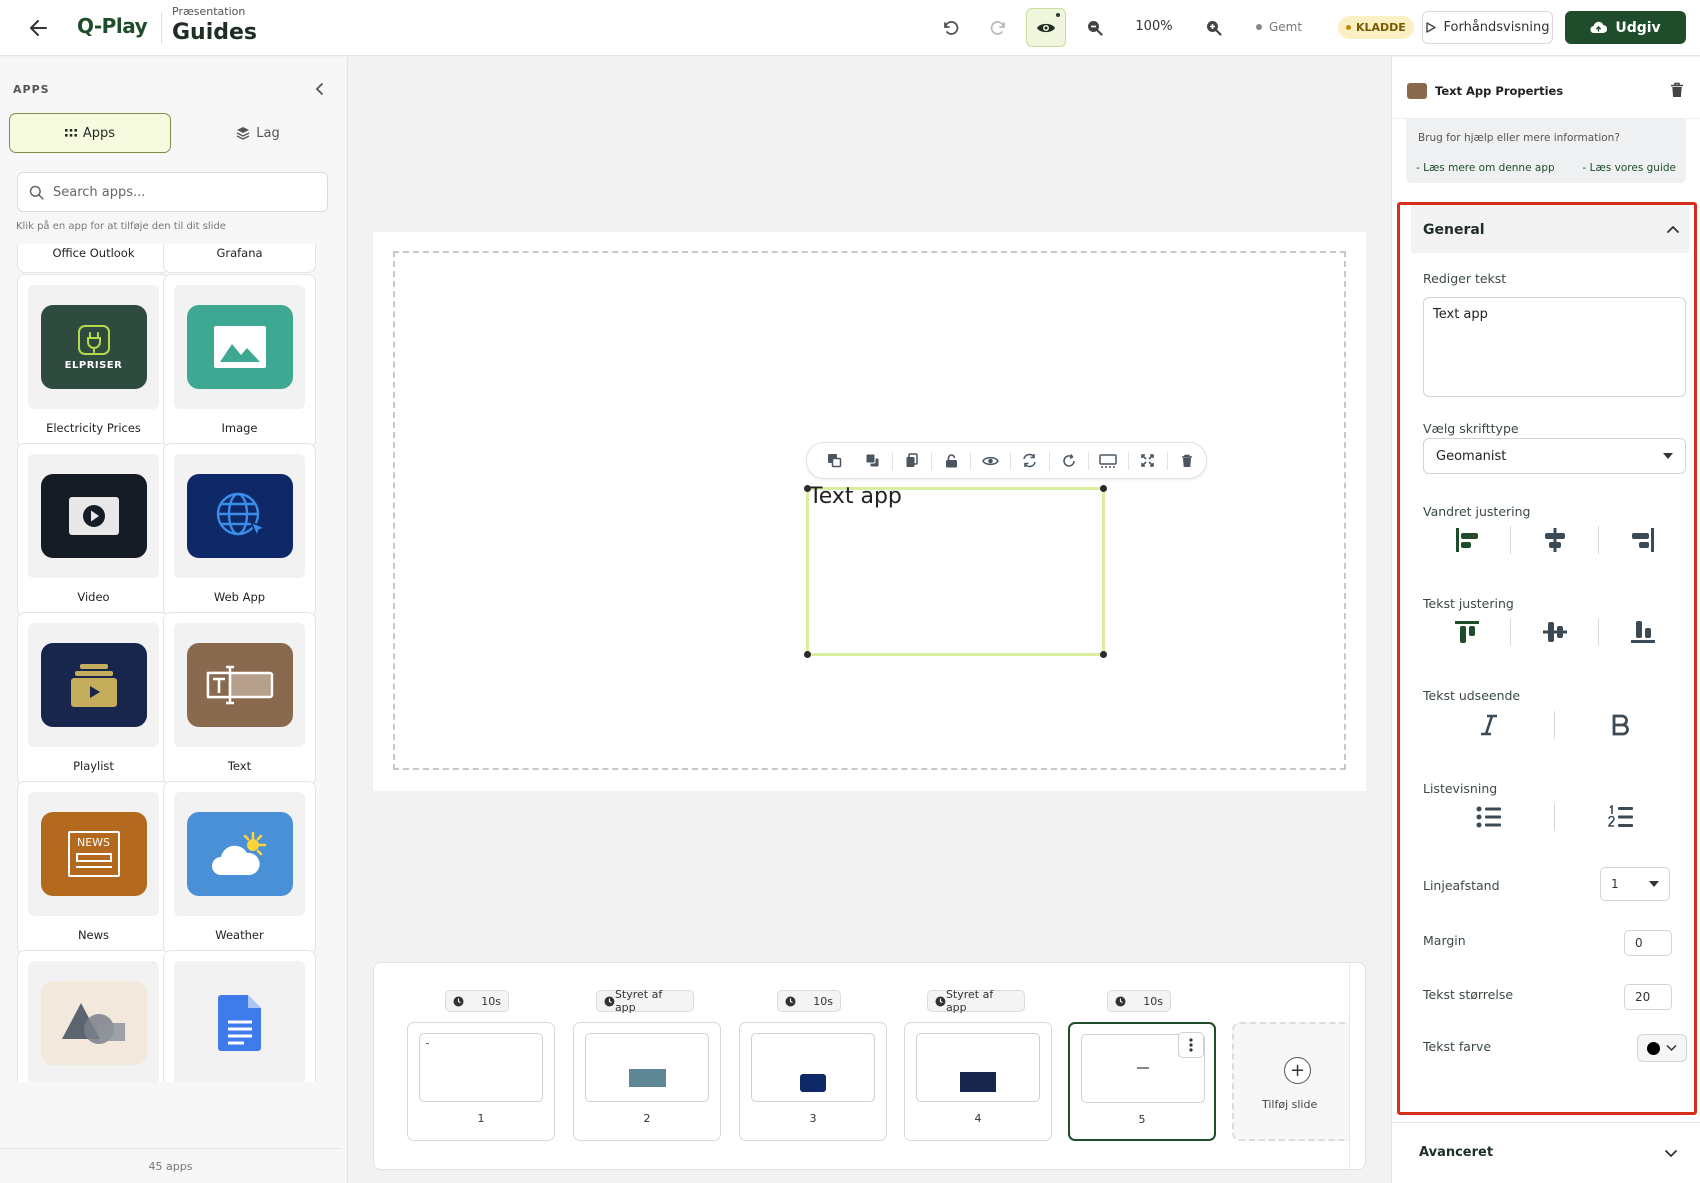 The image size is (1700, 1183). What do you see at coordinates (1457, 1046) in the screenshot?
I see `text-color-label: Tekst farve` at bounding box center [1457, 1046].